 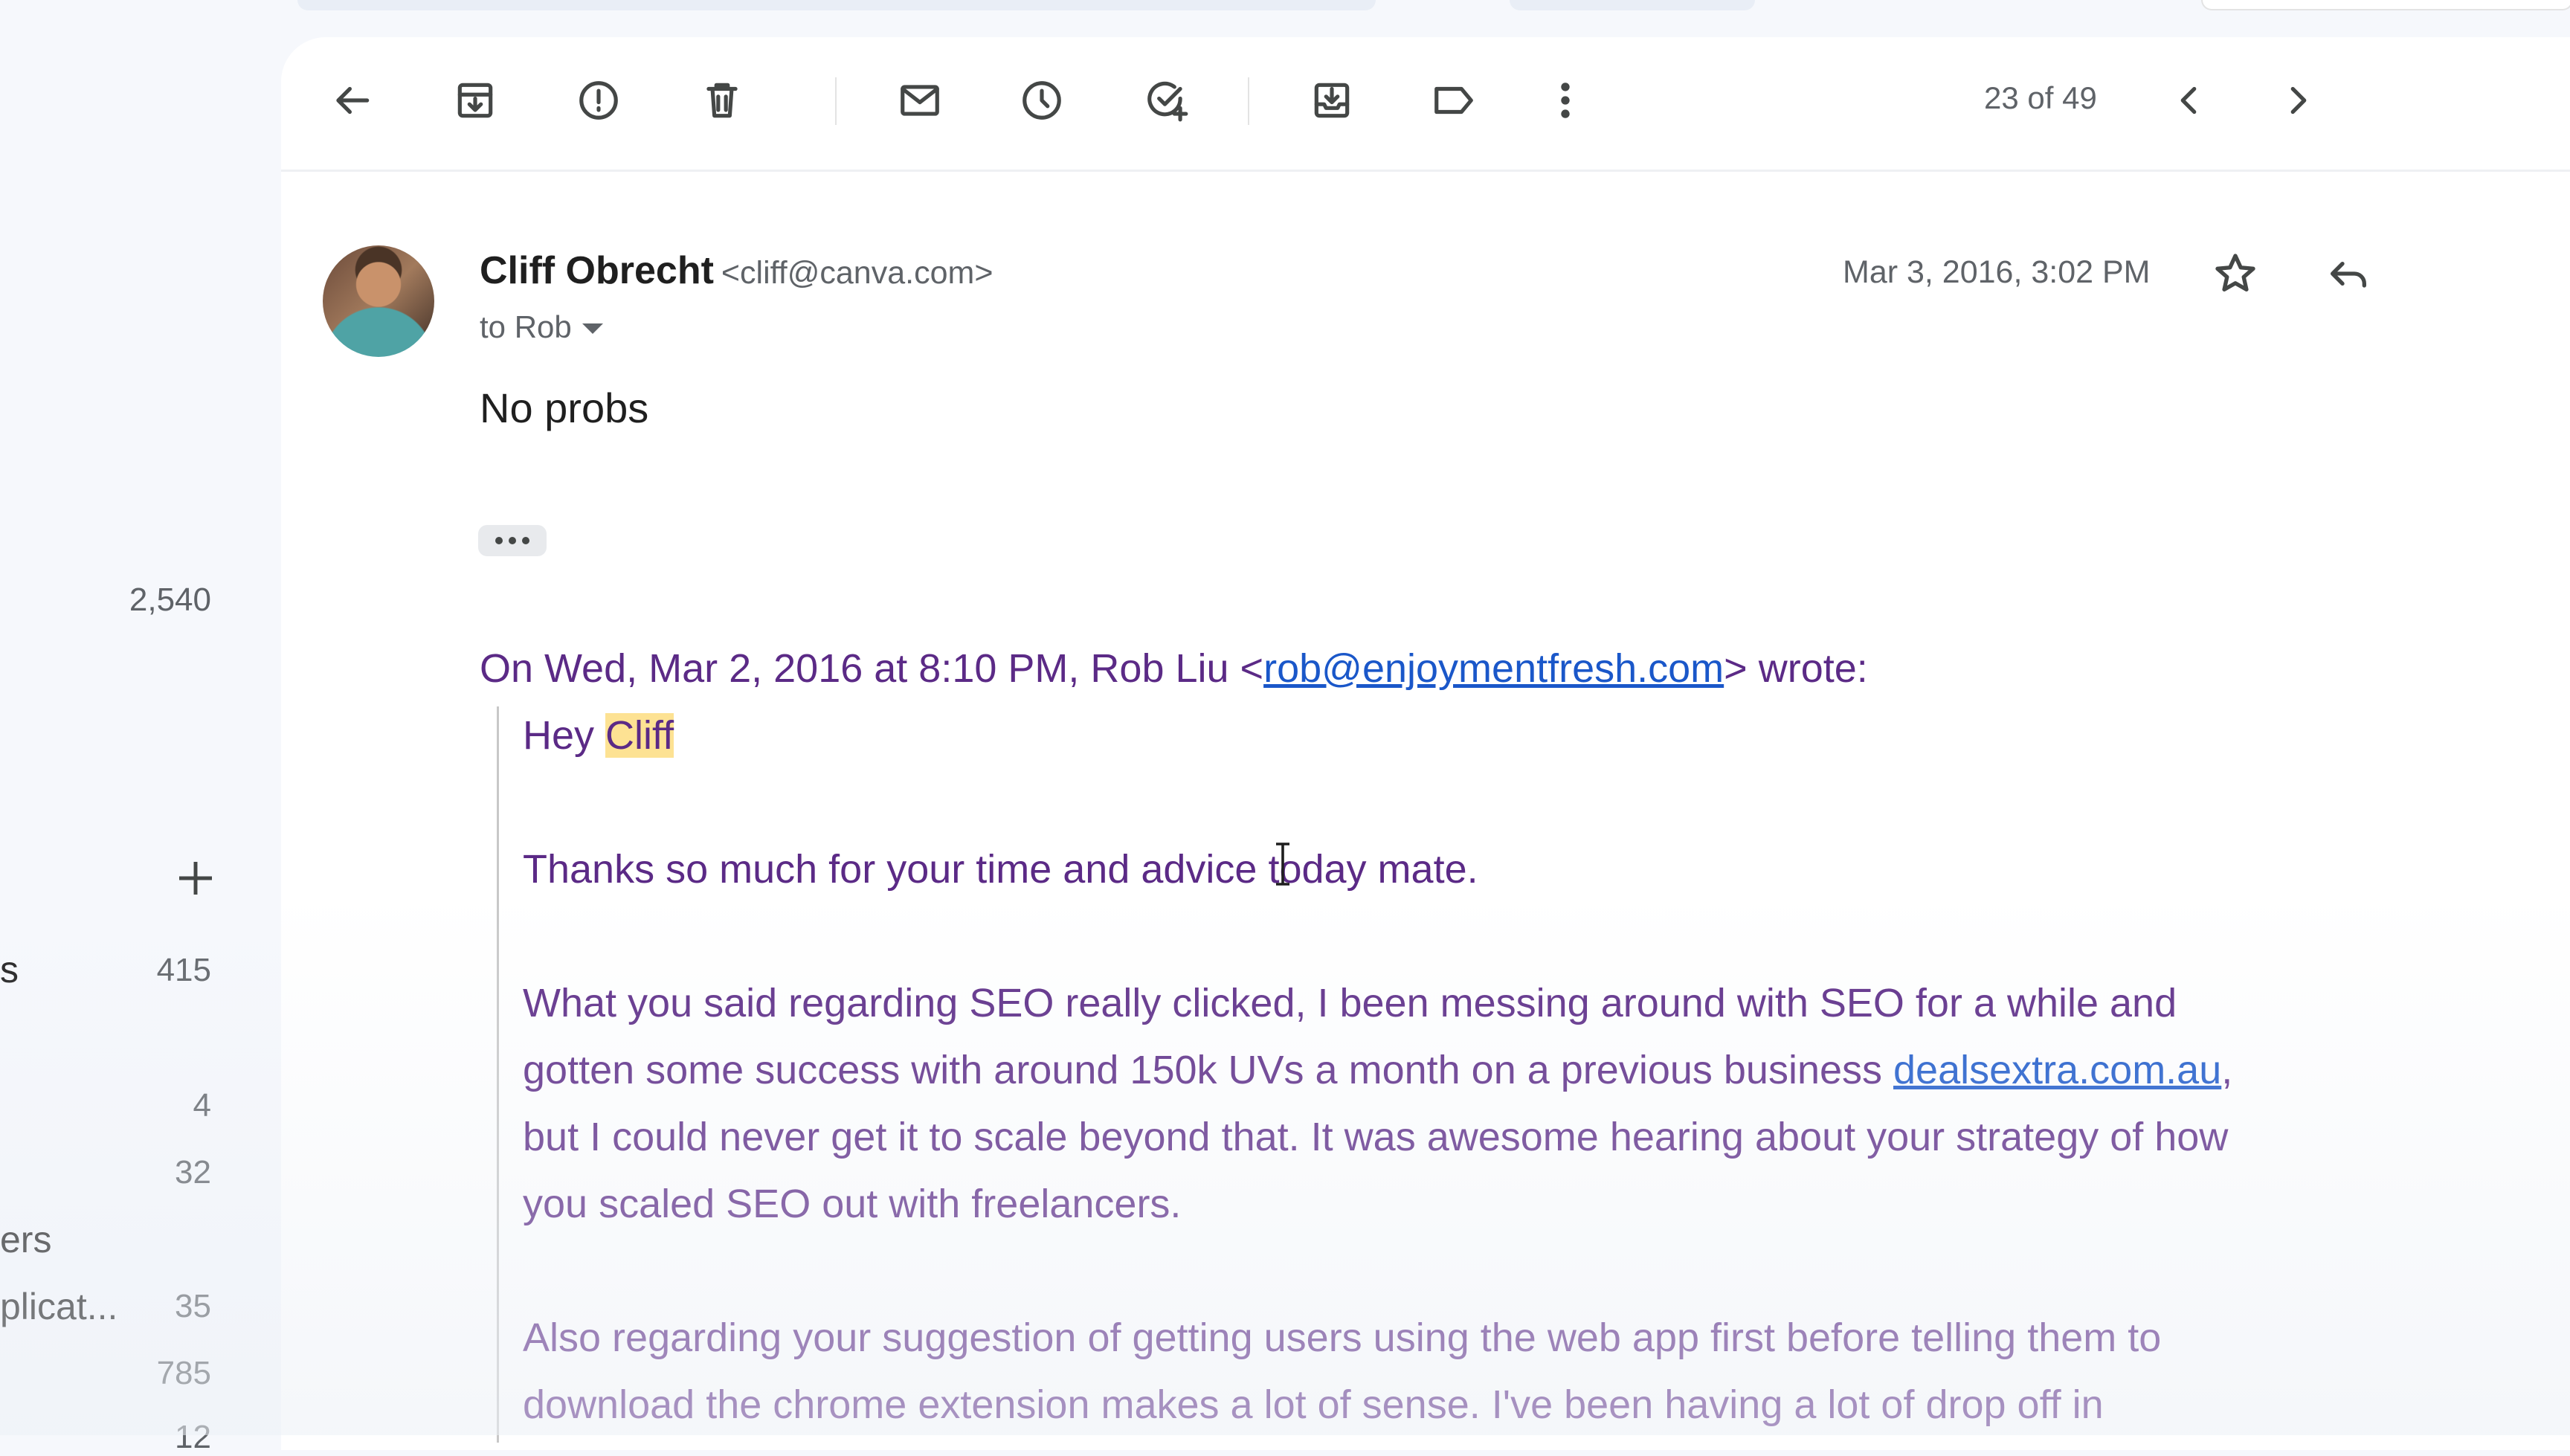 I want to click on sidebar-item-label: ers, so click(x=26, y=1239).